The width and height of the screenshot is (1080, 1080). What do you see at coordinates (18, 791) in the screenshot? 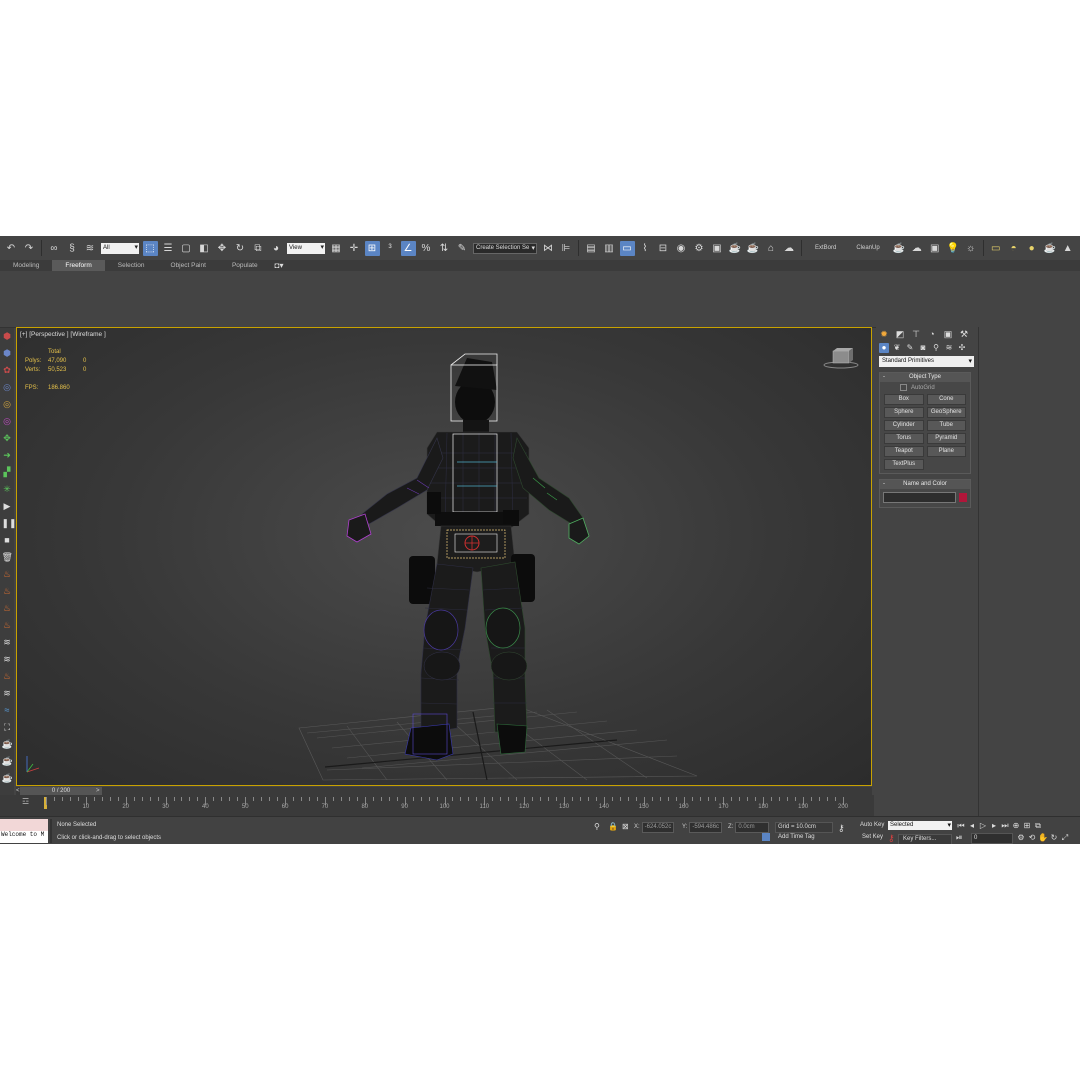
I see `previous-frame-arrow-icon: <` at bounding box center [18, 791].